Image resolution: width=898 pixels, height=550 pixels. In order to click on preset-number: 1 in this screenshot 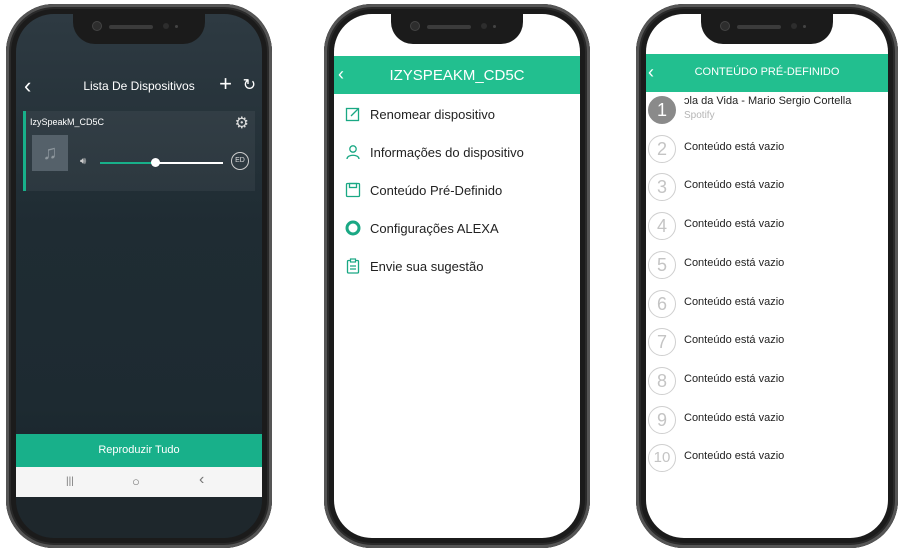, I will do `click(662, 110)`.